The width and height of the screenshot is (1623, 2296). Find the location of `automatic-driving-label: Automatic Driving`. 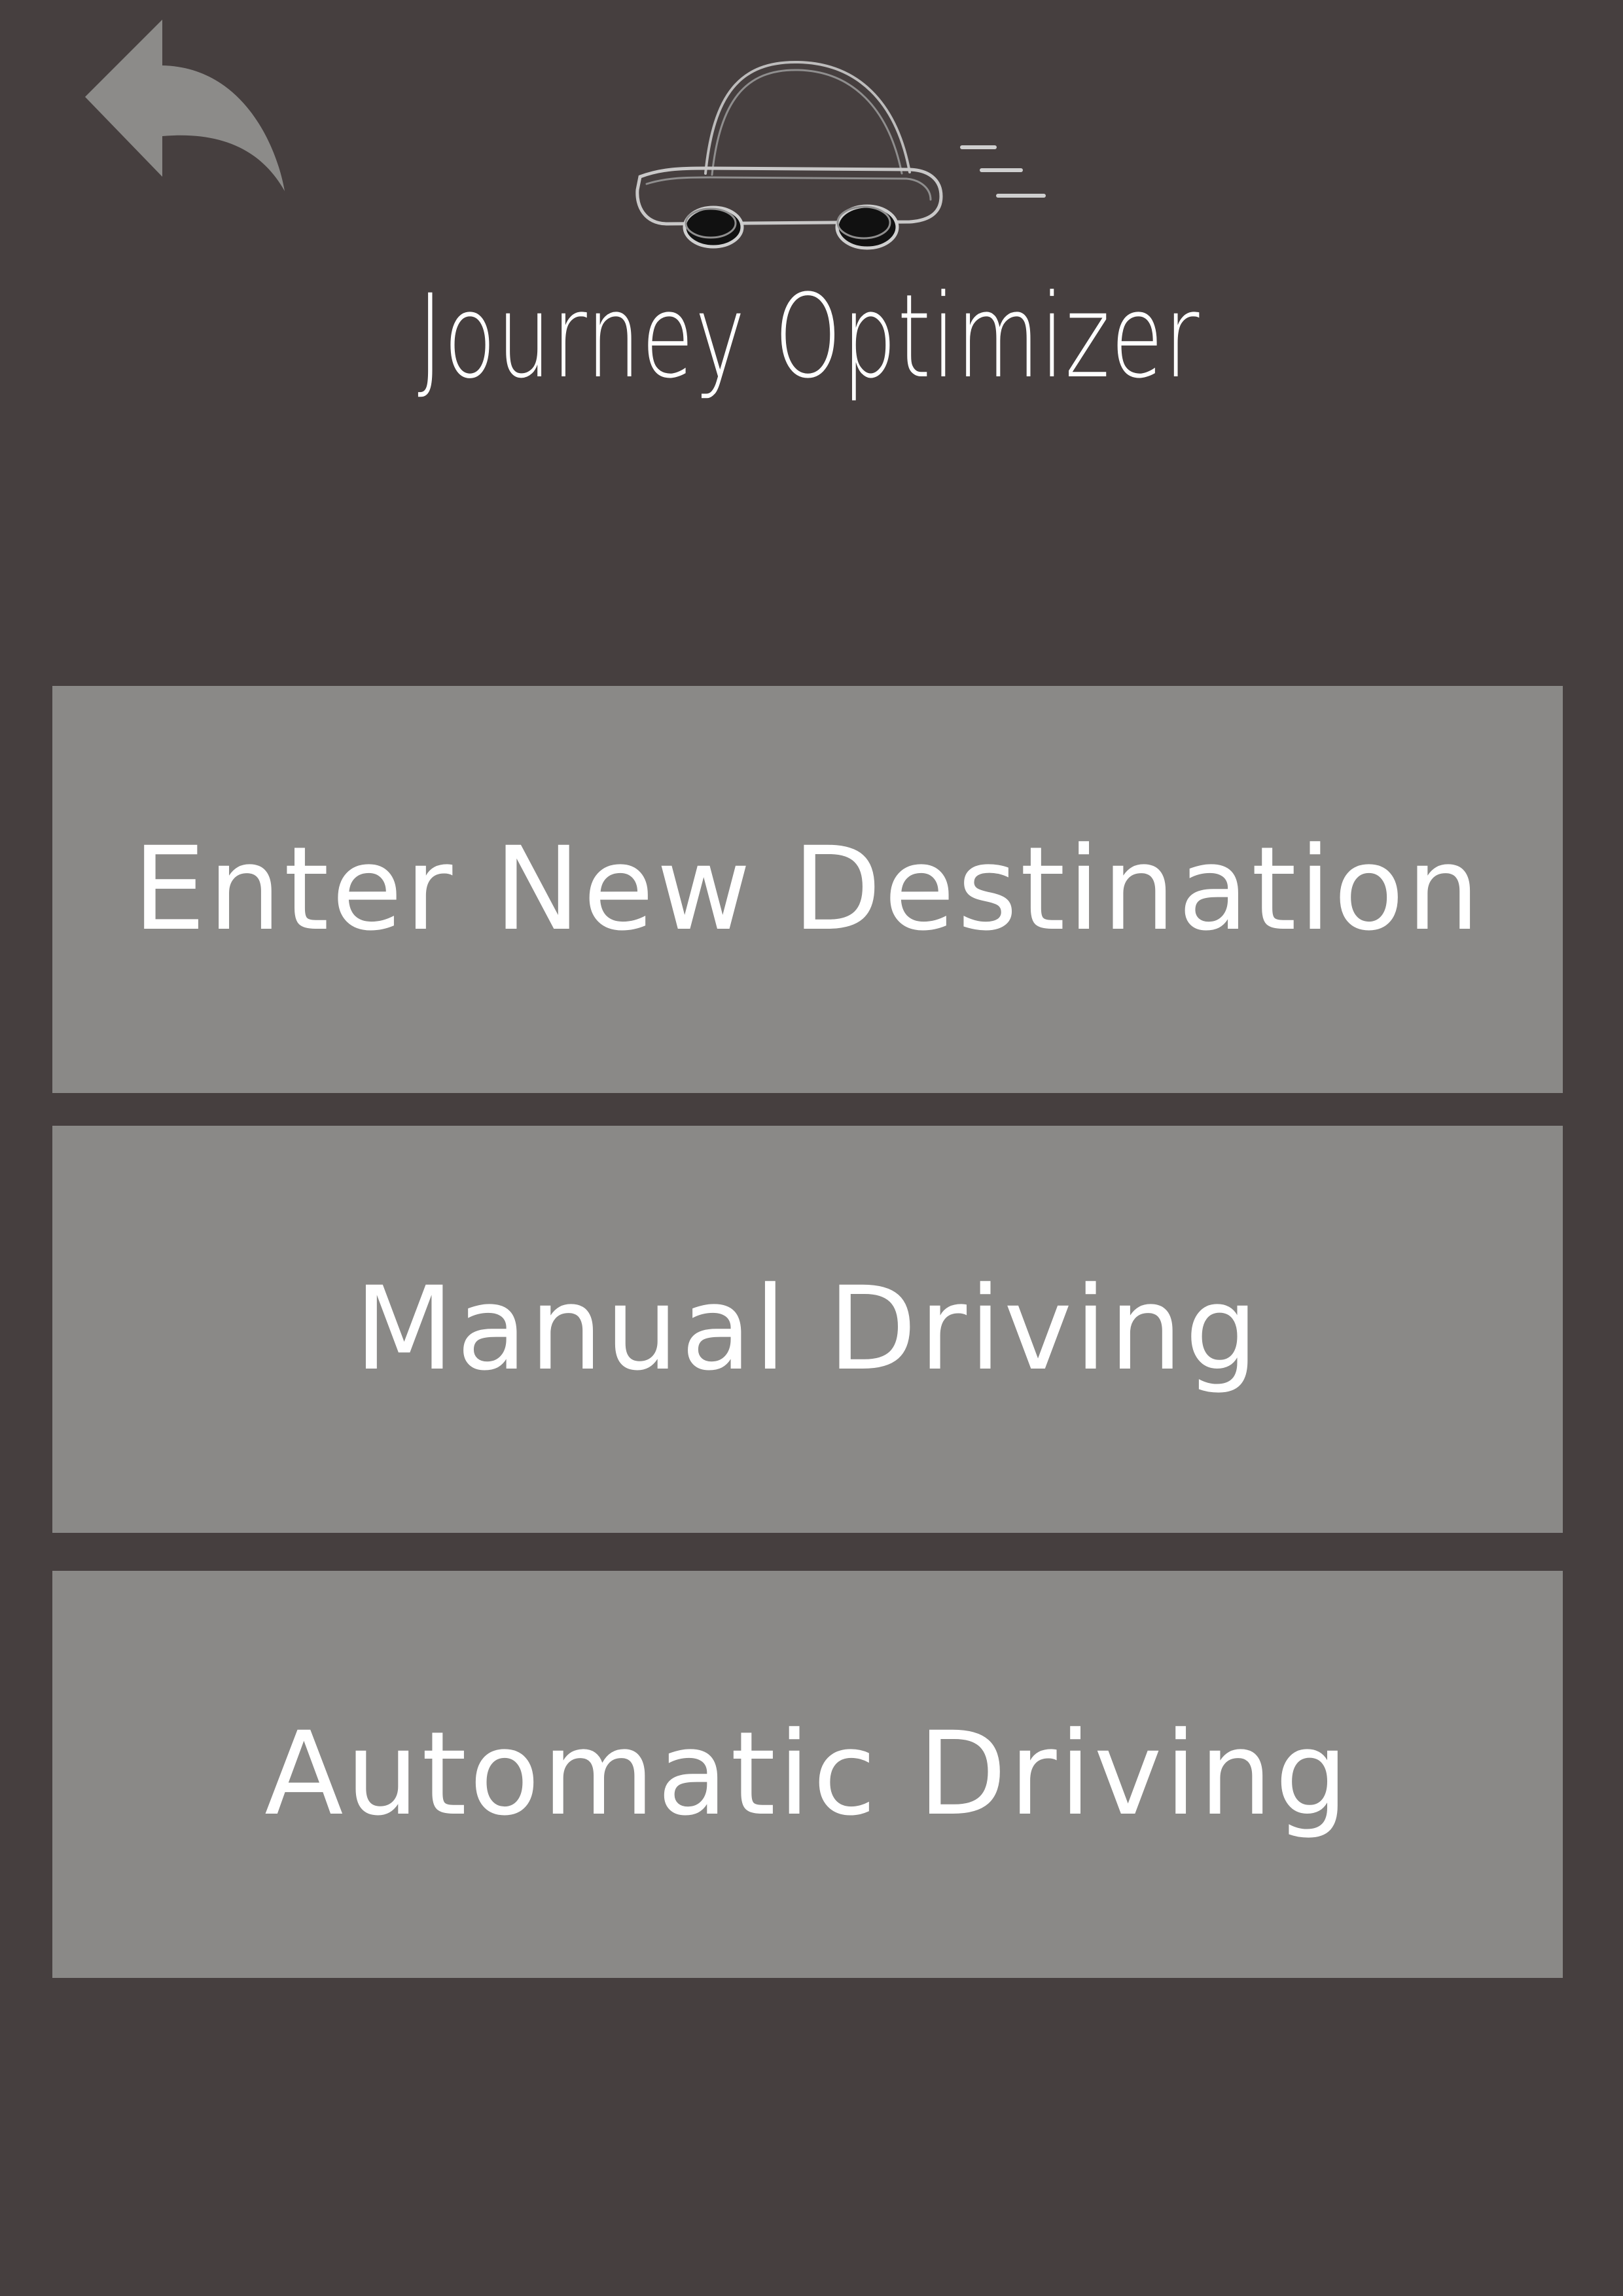

automatic-driving-label: Automatic Driving is located at coordinates (808, 1774).